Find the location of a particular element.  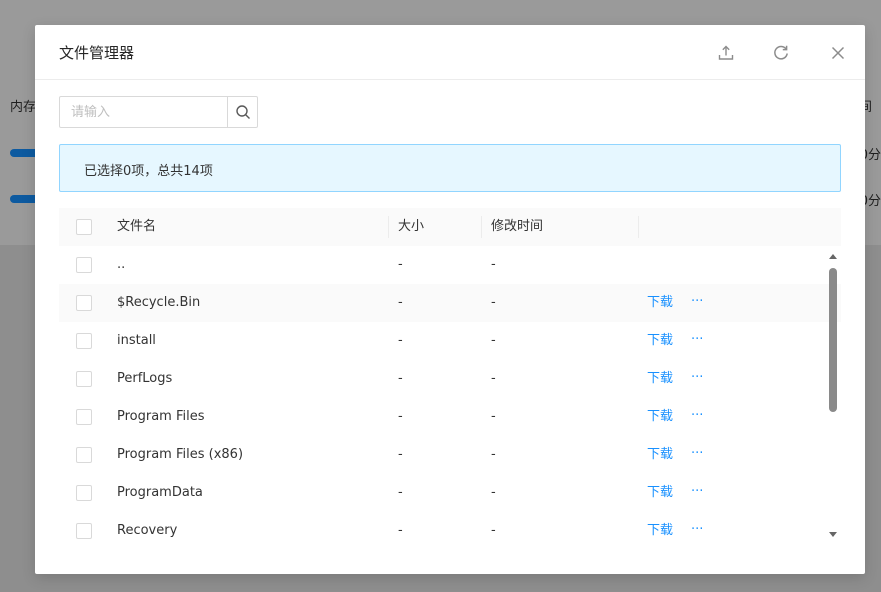

close-icon is located at coordinates (838, 53).